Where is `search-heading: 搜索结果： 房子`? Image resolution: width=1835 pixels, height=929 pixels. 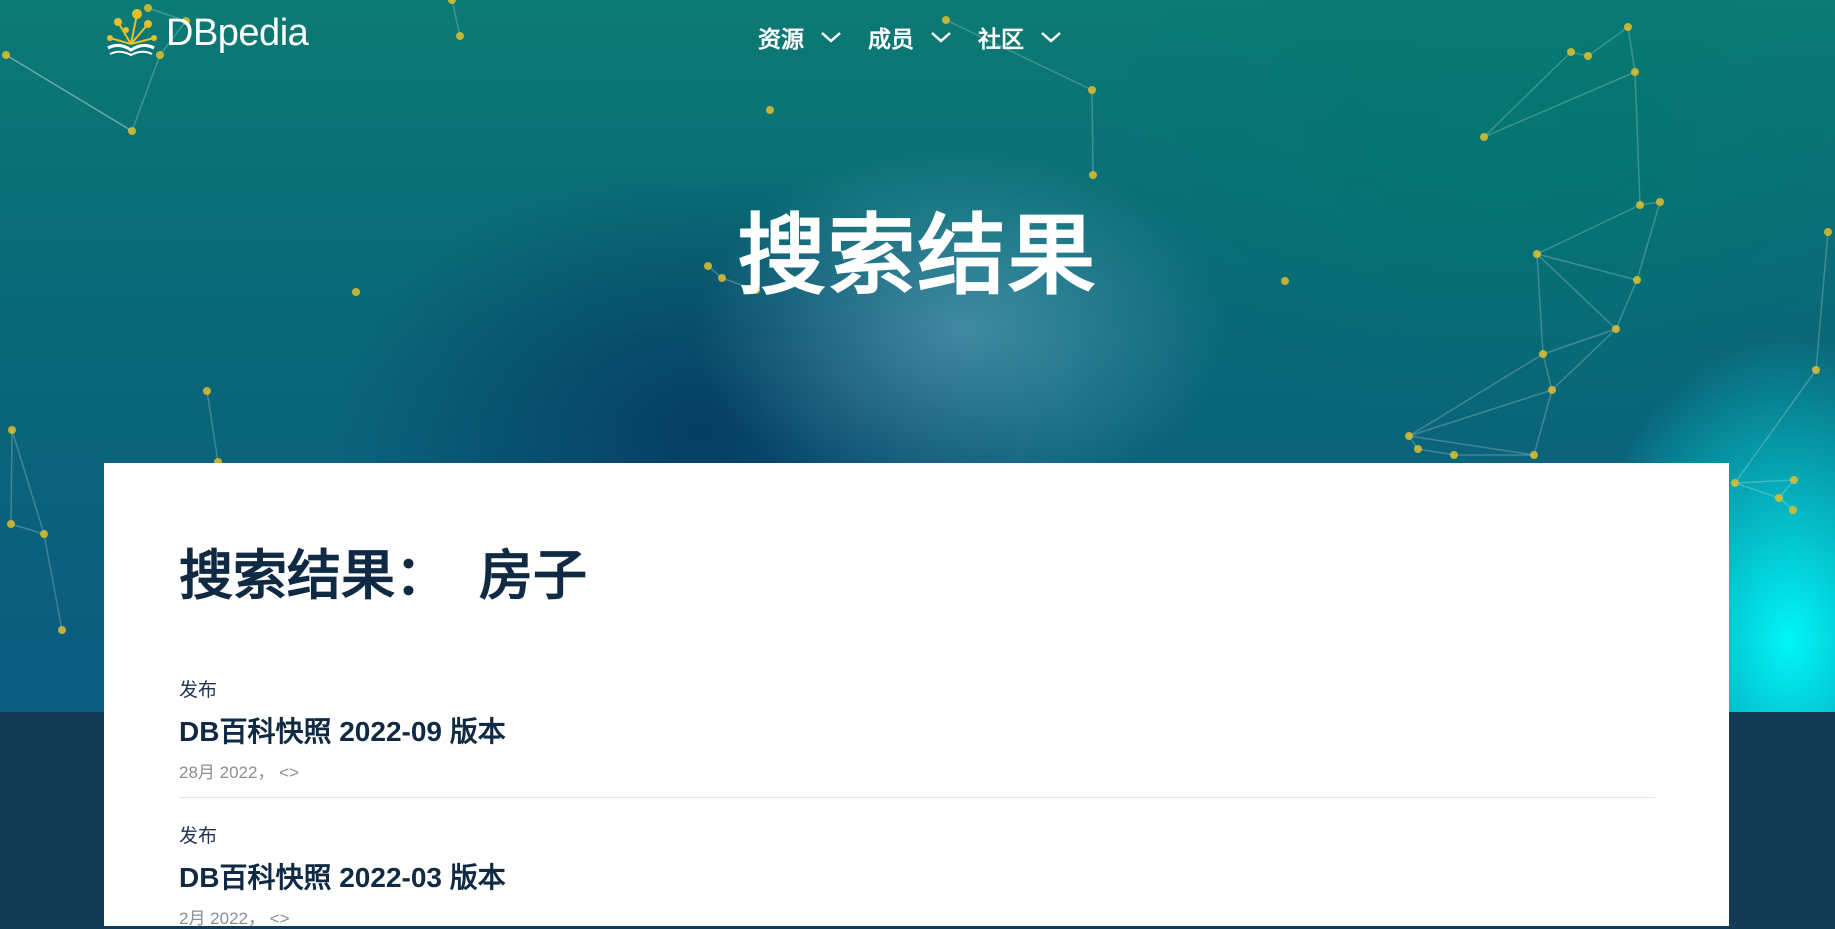
search-heading: 搜索结果： 房子 is located at coordinates (383, 570).